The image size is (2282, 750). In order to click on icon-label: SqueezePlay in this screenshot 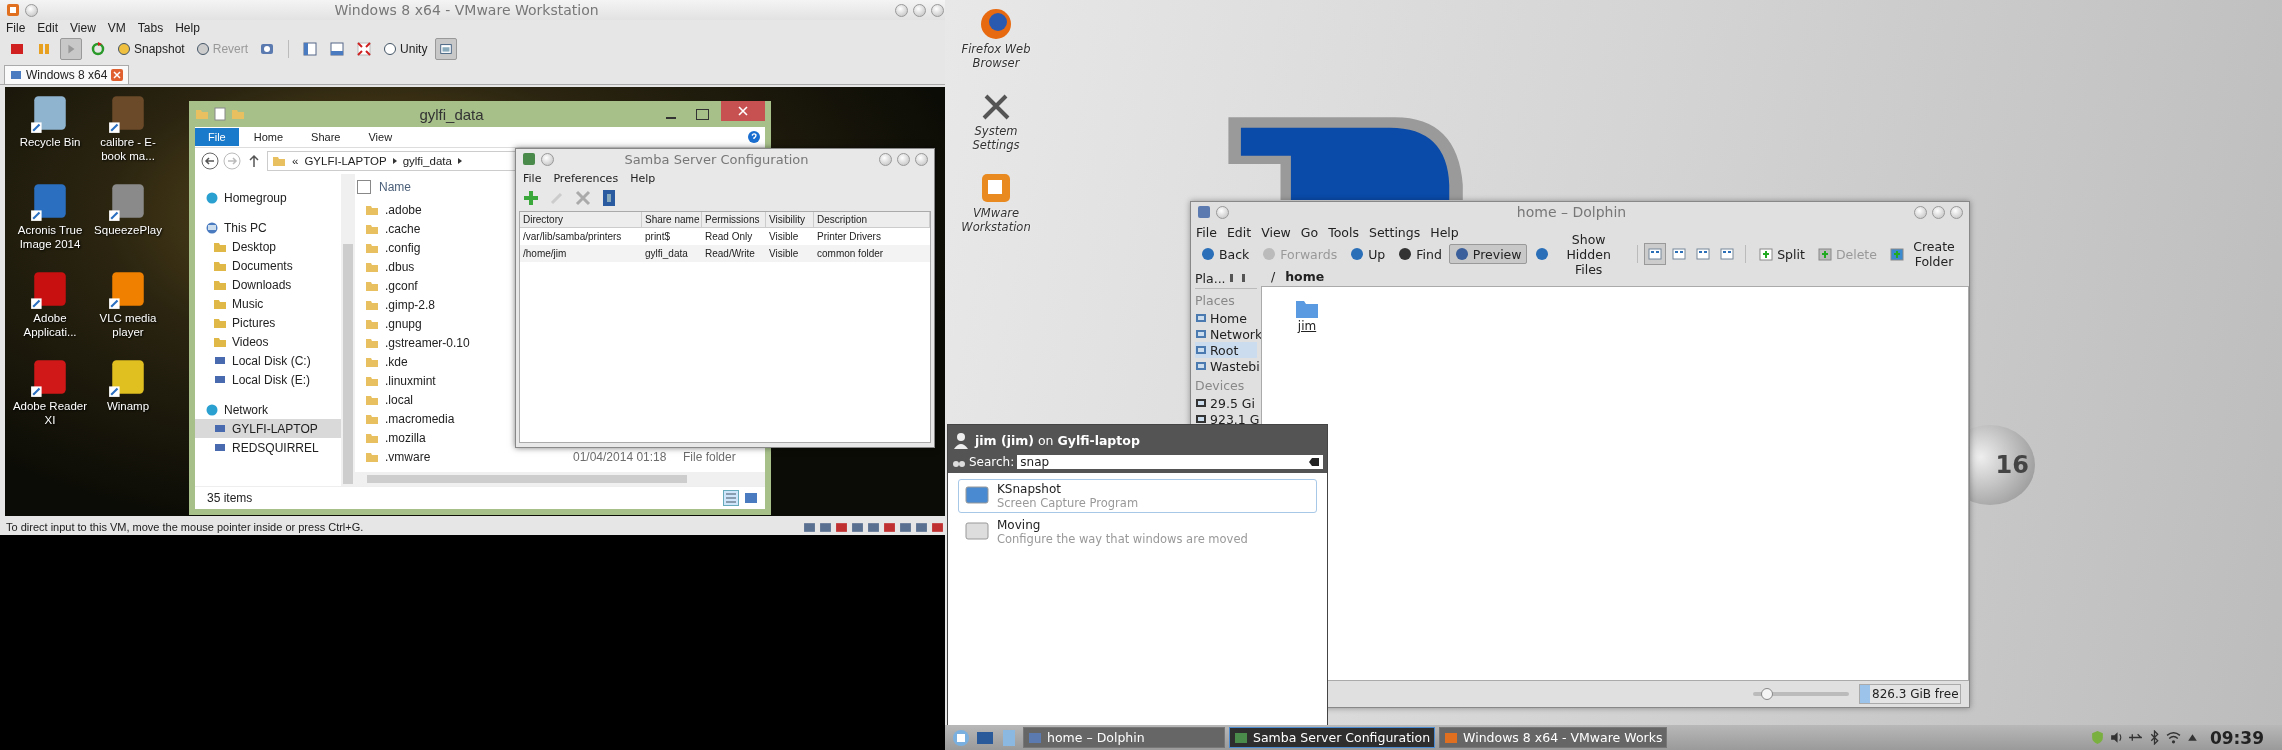, I will do `click(128, 230)`.